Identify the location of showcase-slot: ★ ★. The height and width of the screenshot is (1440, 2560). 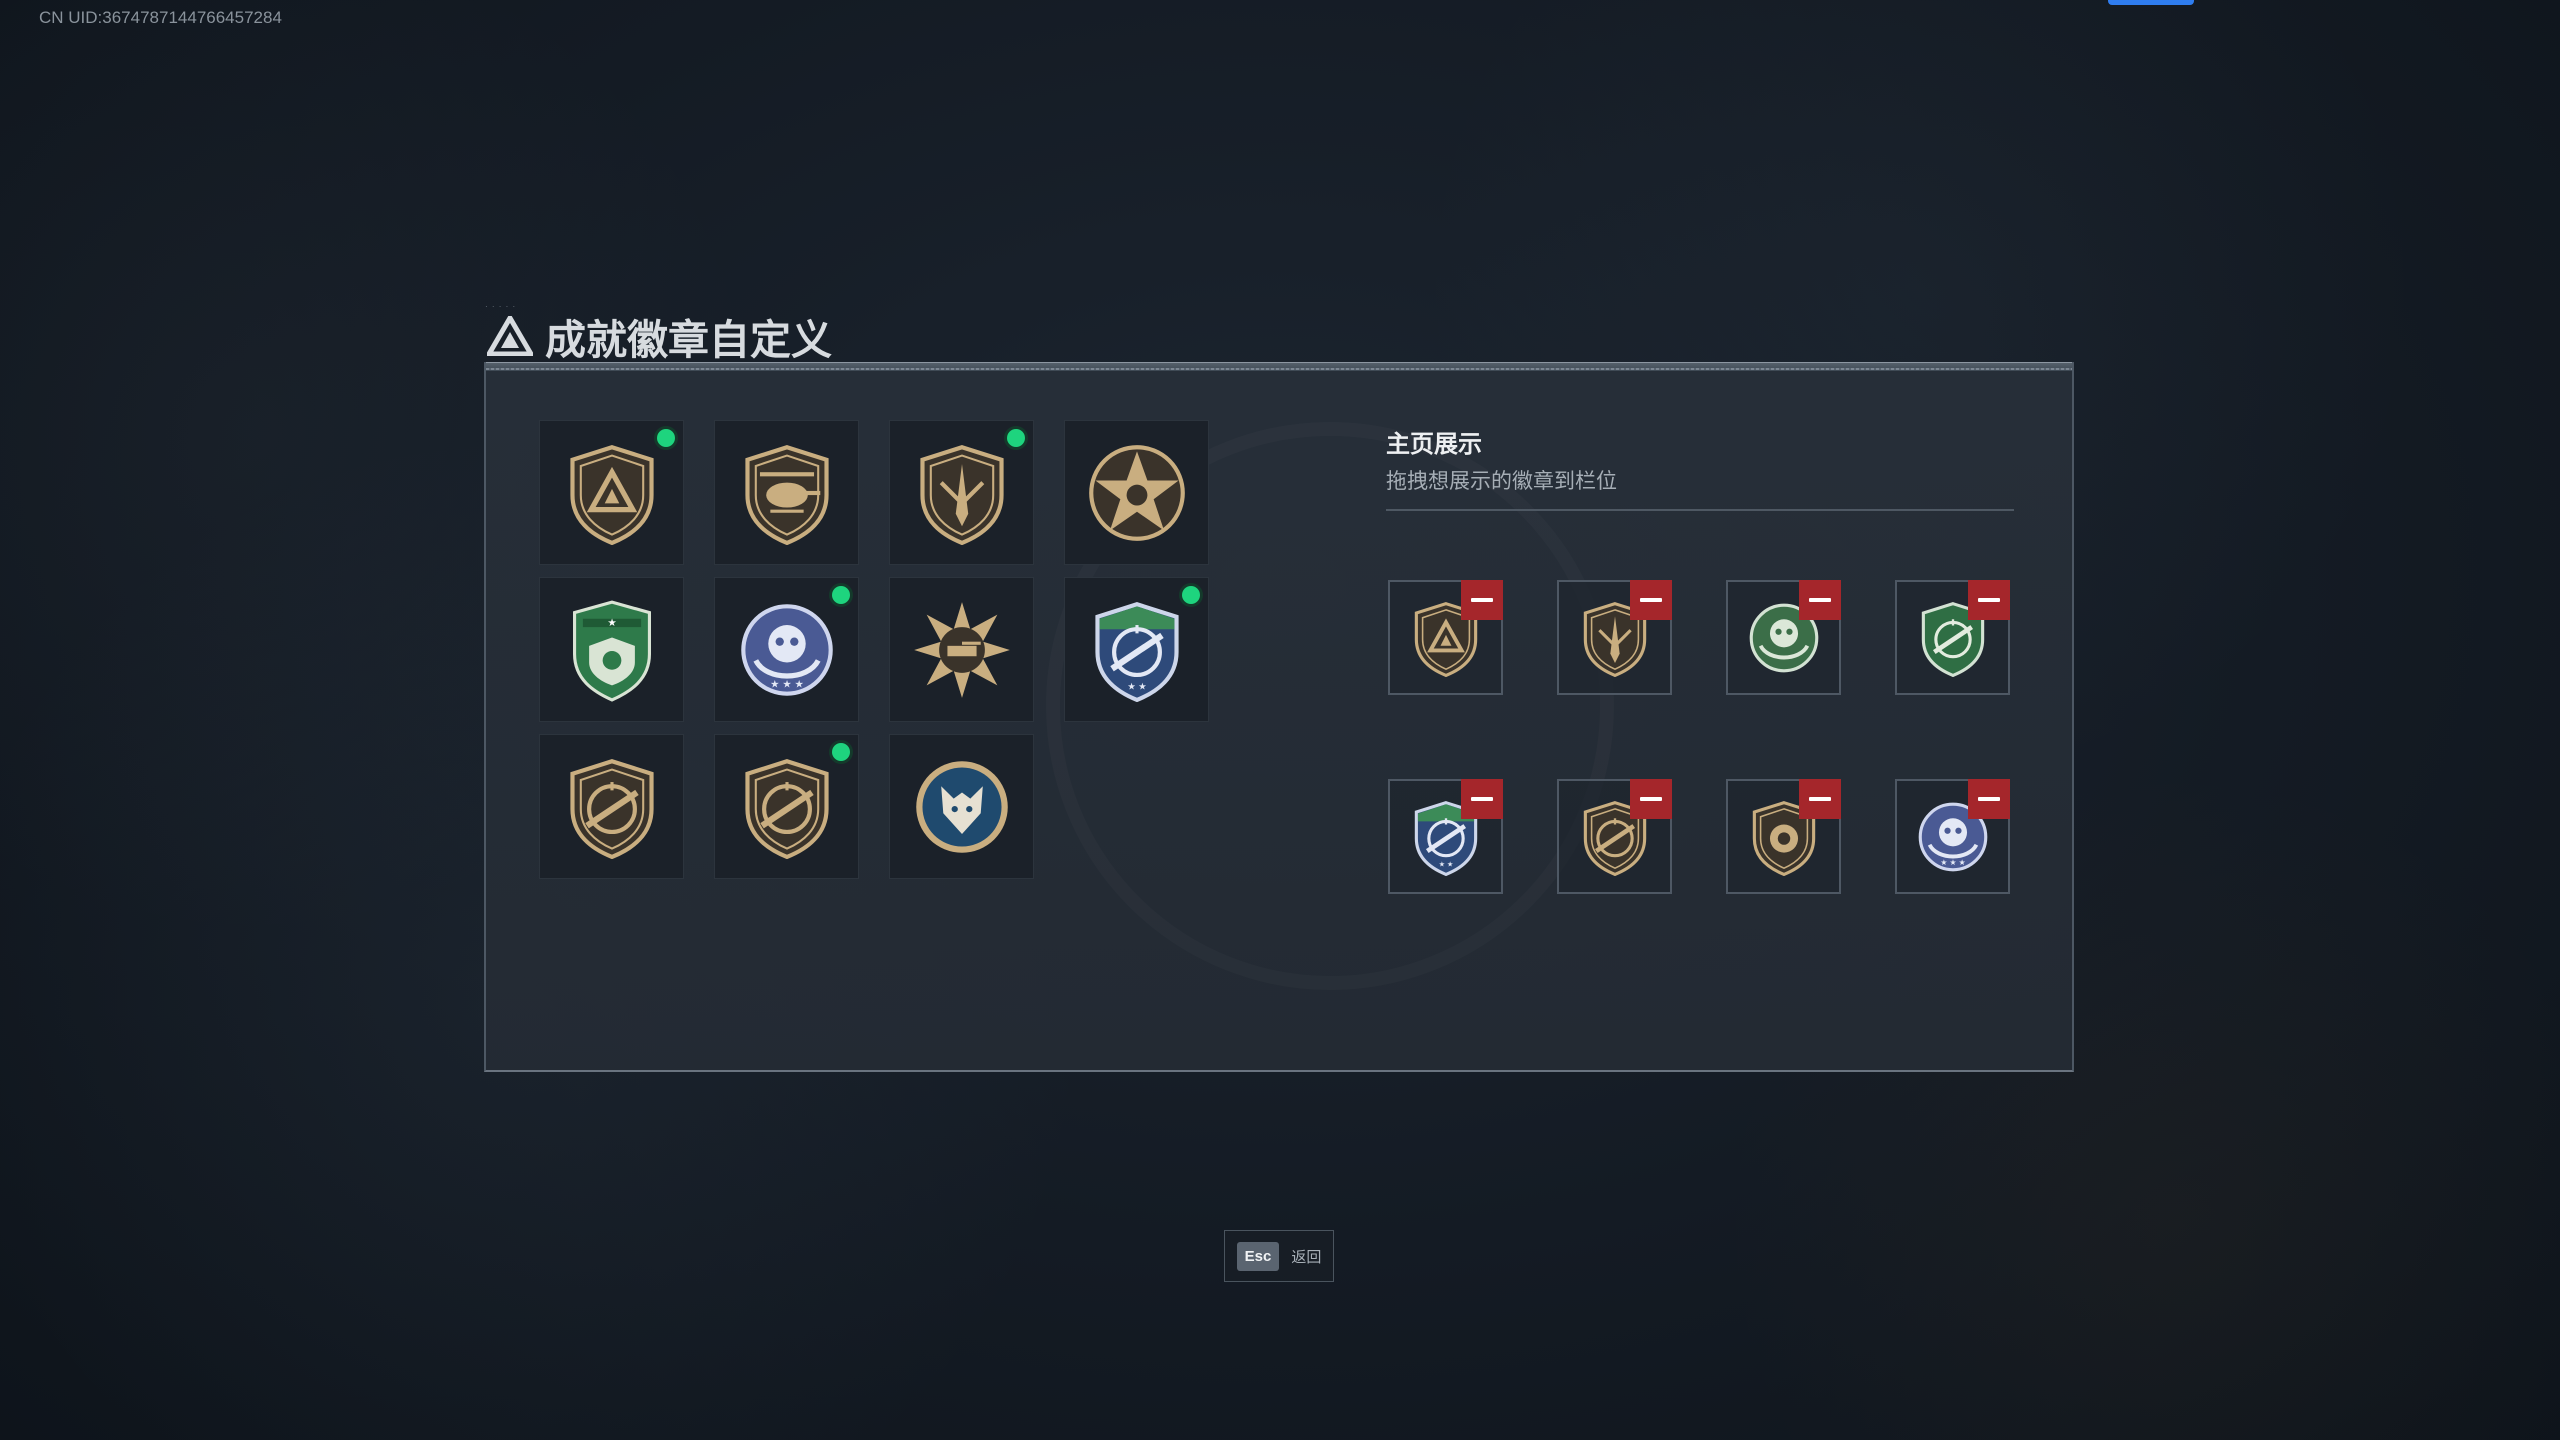
(1445, 836).